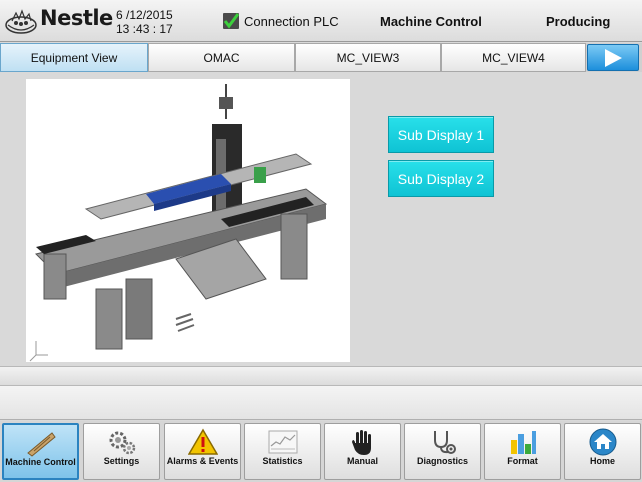 This screenshot has height=482, width=642. What do you see at coordinates (361, 442) in the screenshot?
I see `hand-icon` at bounding box center [361, 442].